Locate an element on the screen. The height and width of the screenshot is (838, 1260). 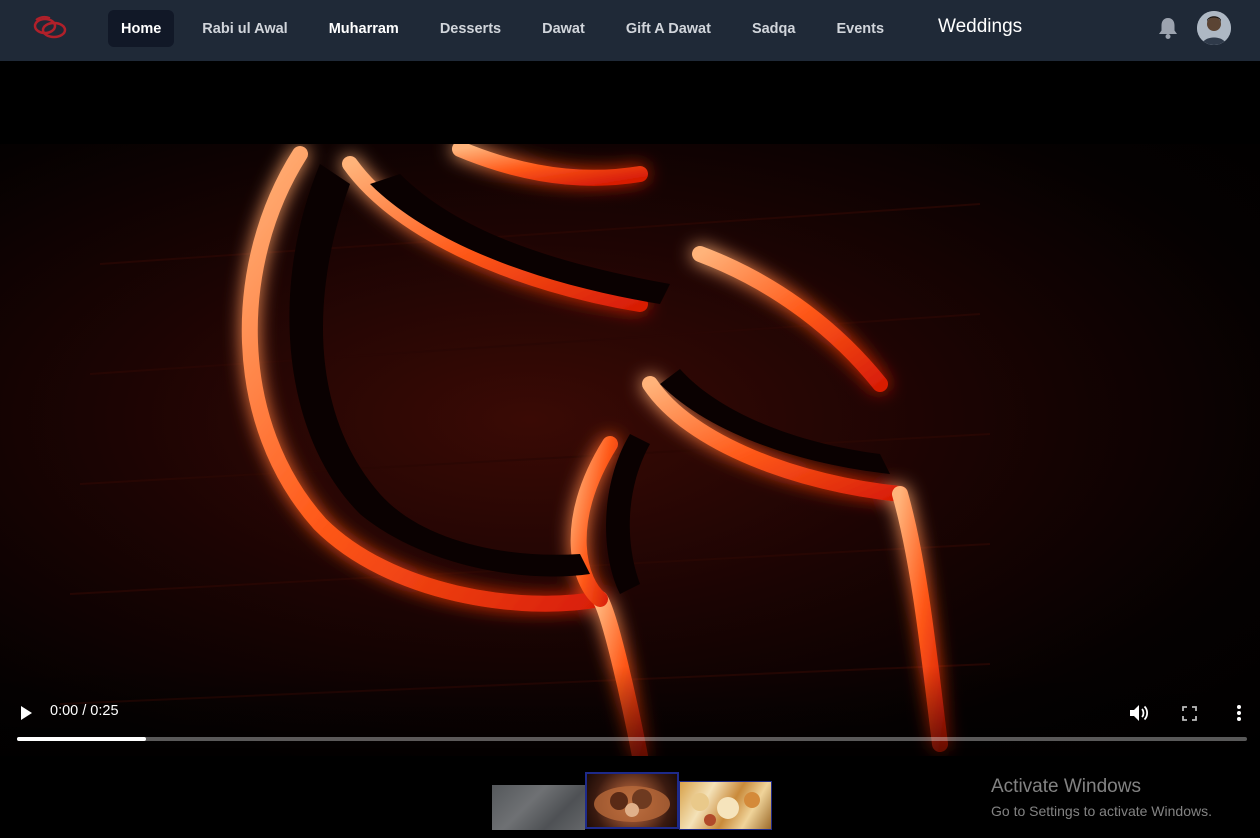
brand-logo-icon is located at coordinates (50, 27).